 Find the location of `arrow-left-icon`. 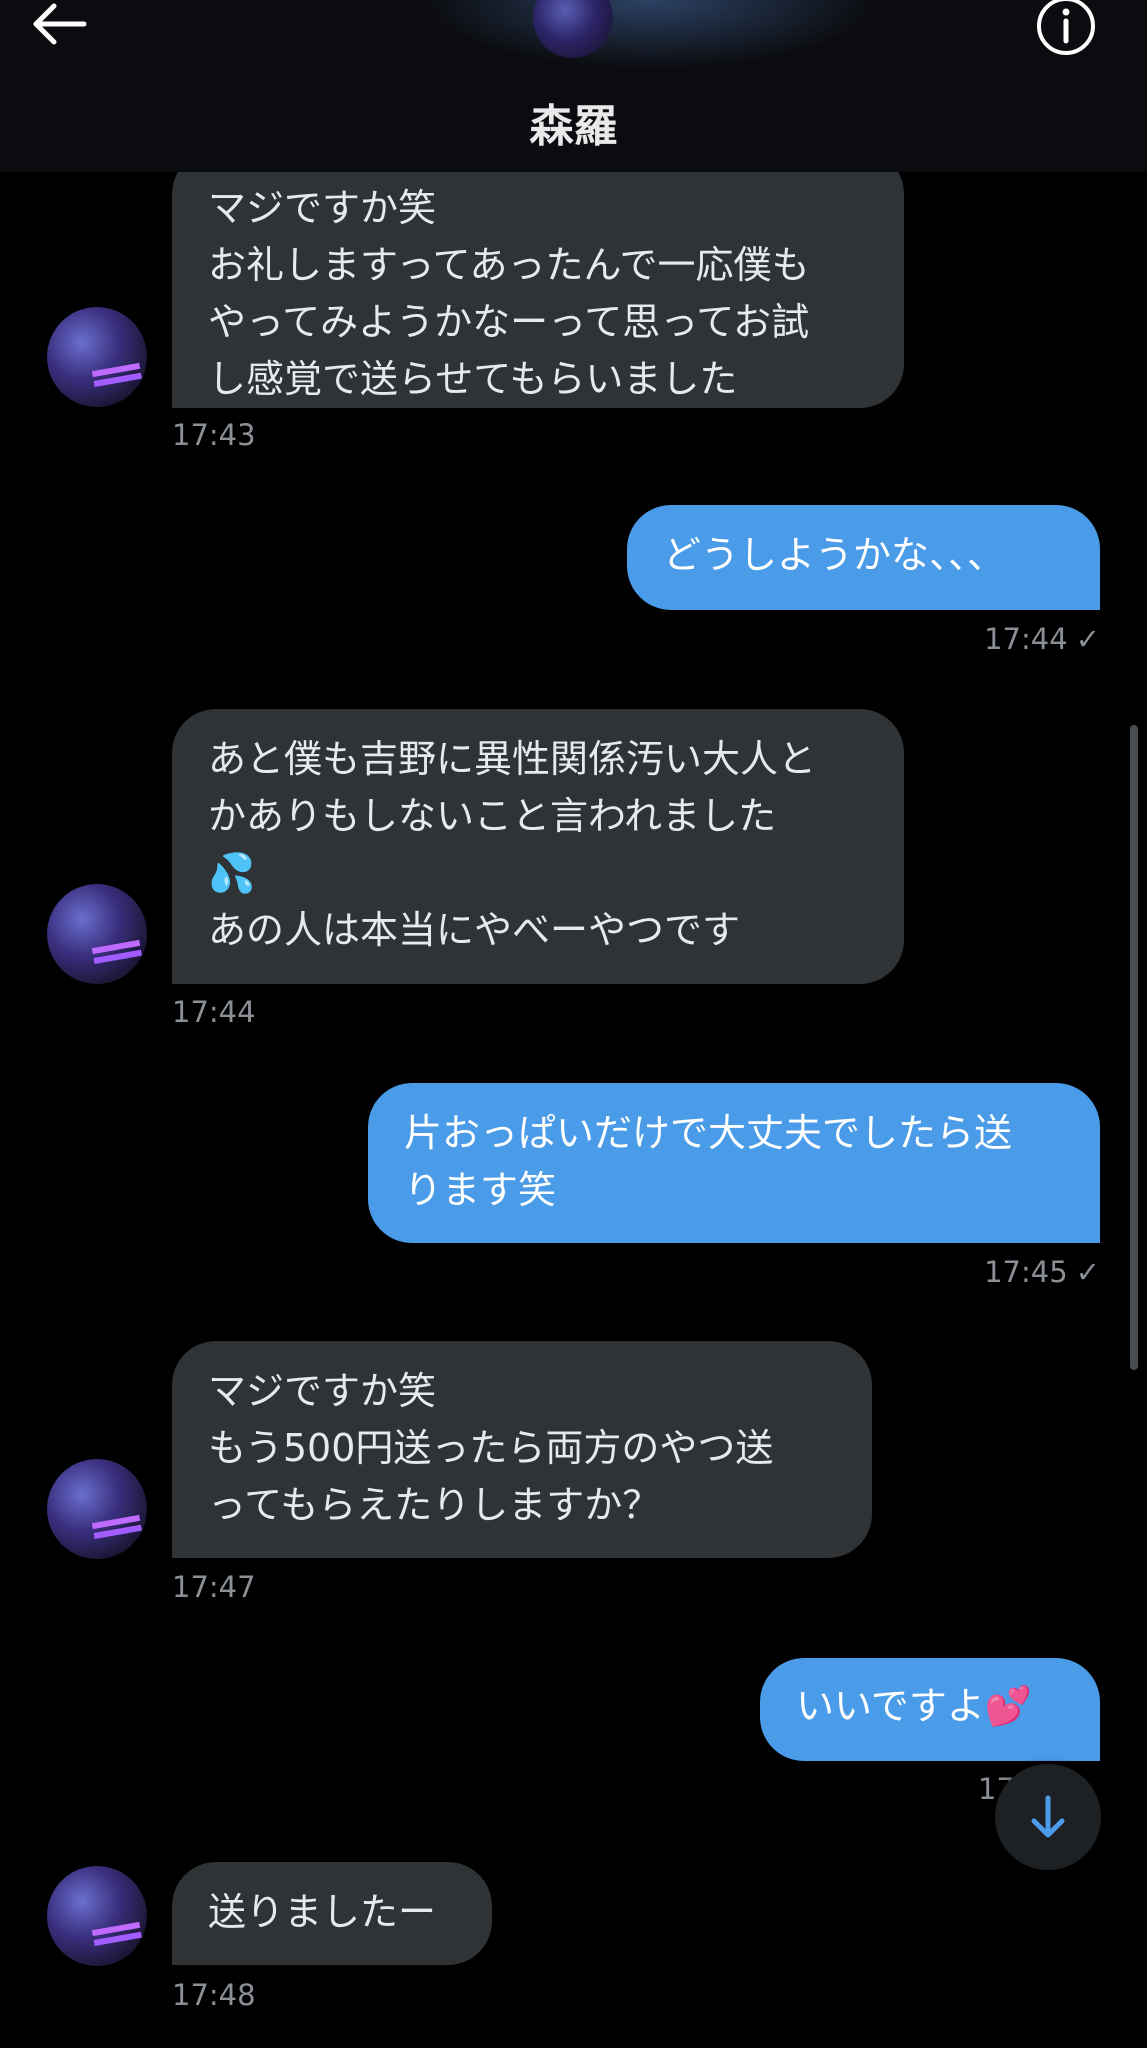

arrow-left-icon is located at coordinates (60, 24).